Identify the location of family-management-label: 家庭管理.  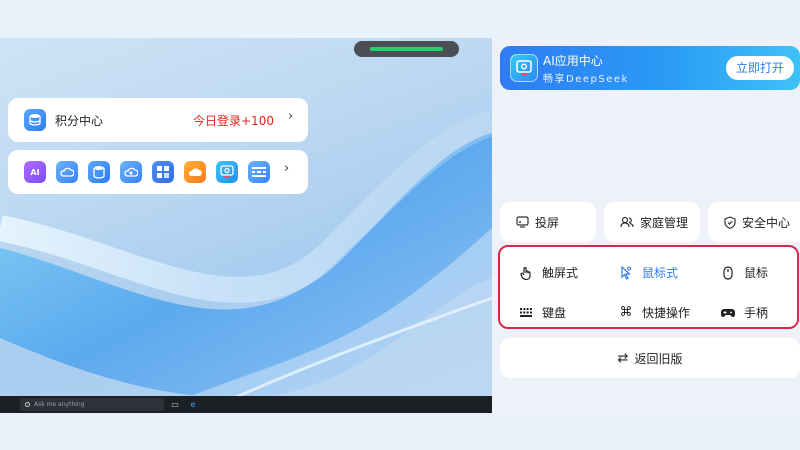
(664, 222).